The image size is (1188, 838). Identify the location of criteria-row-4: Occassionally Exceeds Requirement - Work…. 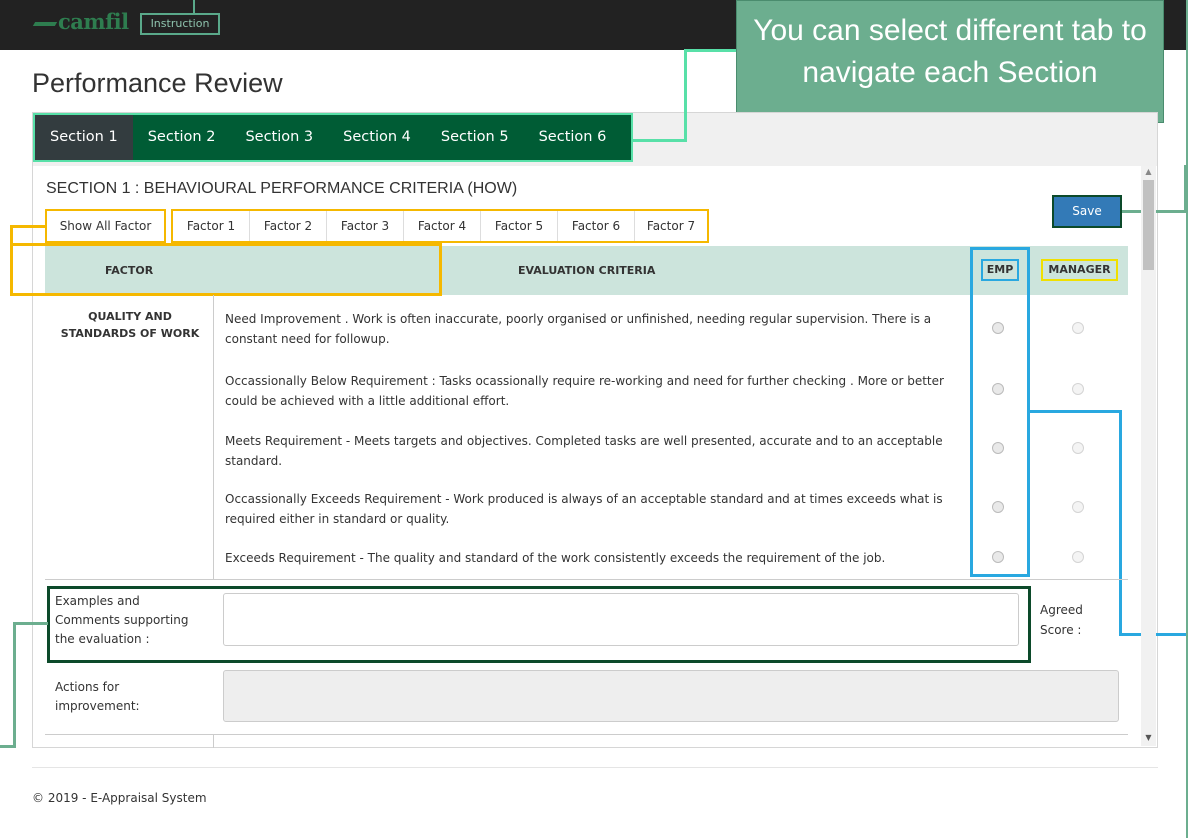
(584, 509).